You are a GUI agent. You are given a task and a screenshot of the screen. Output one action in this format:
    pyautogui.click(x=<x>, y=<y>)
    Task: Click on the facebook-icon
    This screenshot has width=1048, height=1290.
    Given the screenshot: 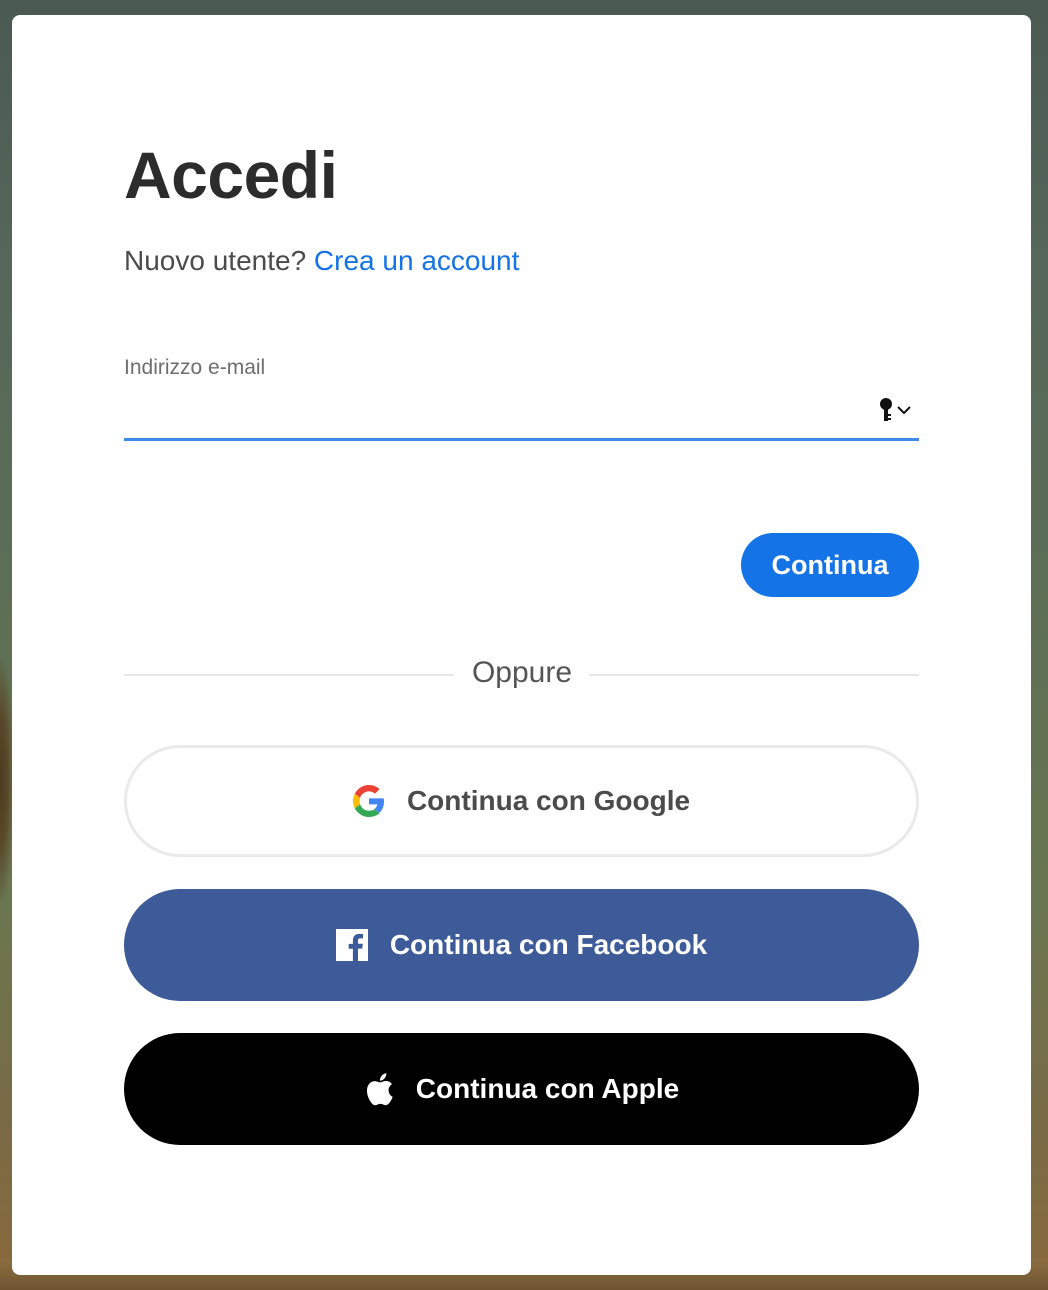 What is the action you would take?
    pyautogui.click(x=351, y=945)
    